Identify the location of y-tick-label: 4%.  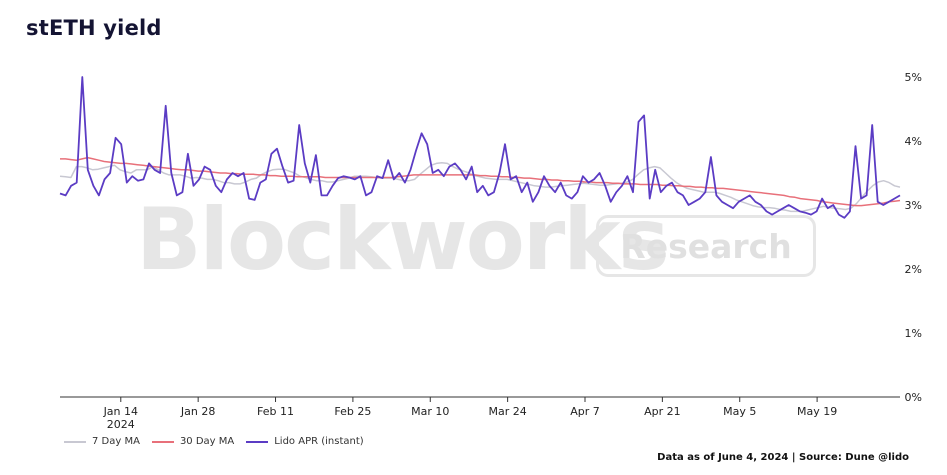
(913, 141).